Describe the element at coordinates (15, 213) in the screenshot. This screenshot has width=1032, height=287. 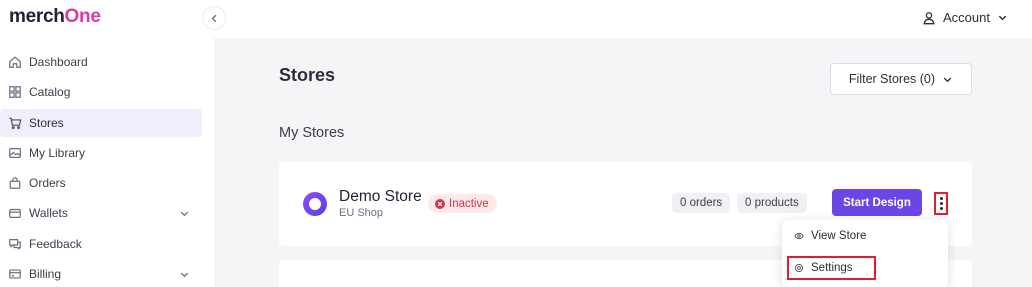
I see `wallet-icon` at that location.